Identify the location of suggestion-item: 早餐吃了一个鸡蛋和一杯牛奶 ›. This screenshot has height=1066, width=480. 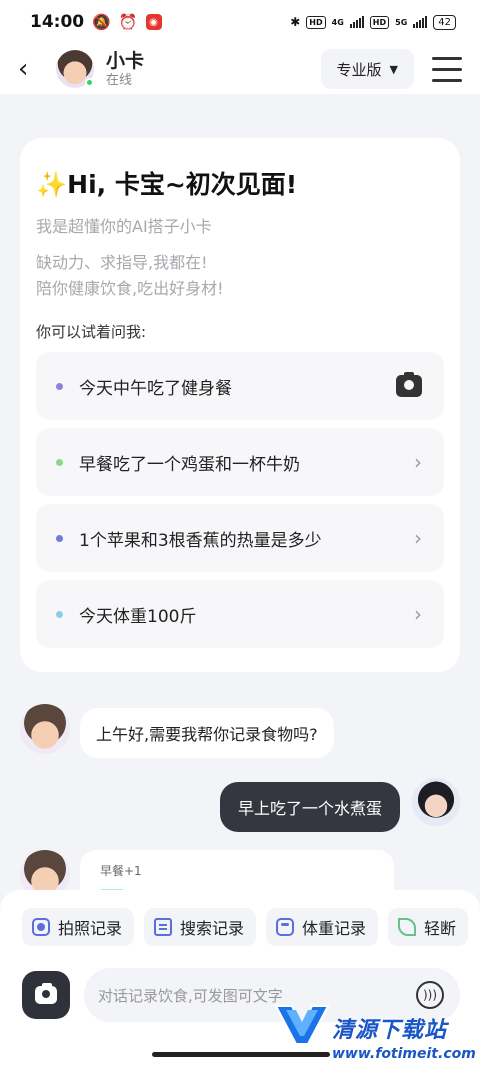
(240, 462).